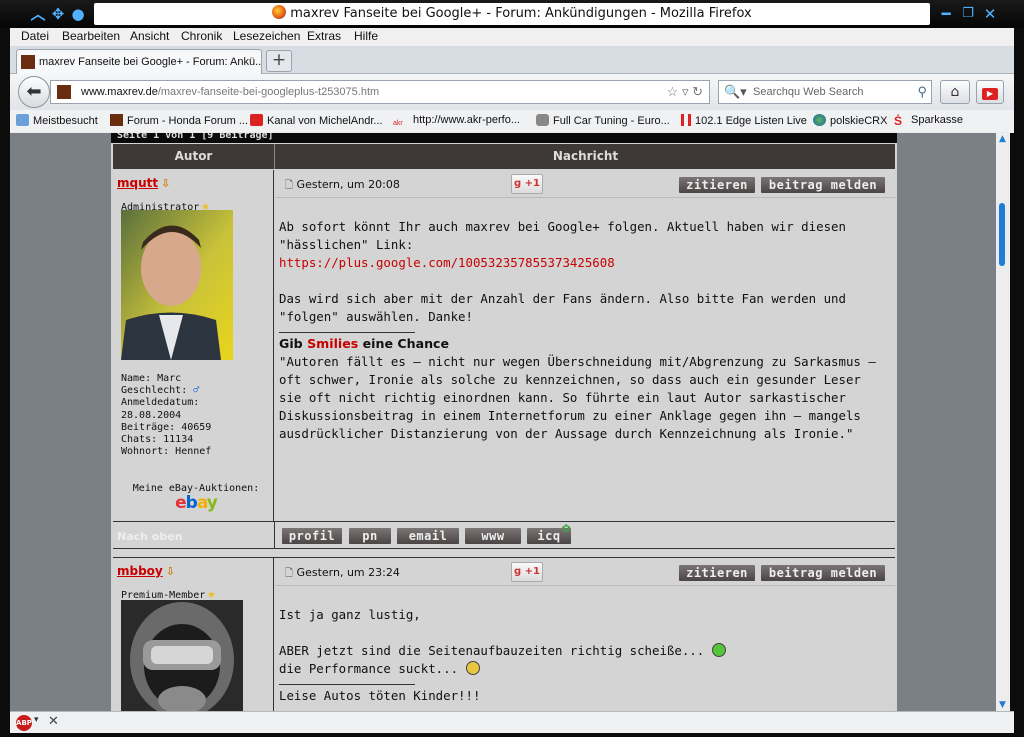 The image size is (1024, 737). I want to click on author-username: mqutt ⇩, so click(143, 183).